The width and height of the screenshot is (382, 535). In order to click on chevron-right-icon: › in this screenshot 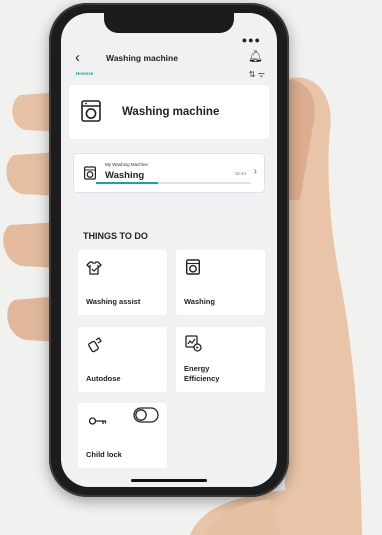, I will do `click(255, 171)`.